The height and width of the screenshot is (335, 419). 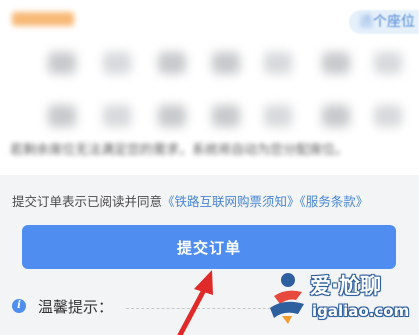 I want to click on watermark-title: 爱·尬聊, so click(x=345, y=286).